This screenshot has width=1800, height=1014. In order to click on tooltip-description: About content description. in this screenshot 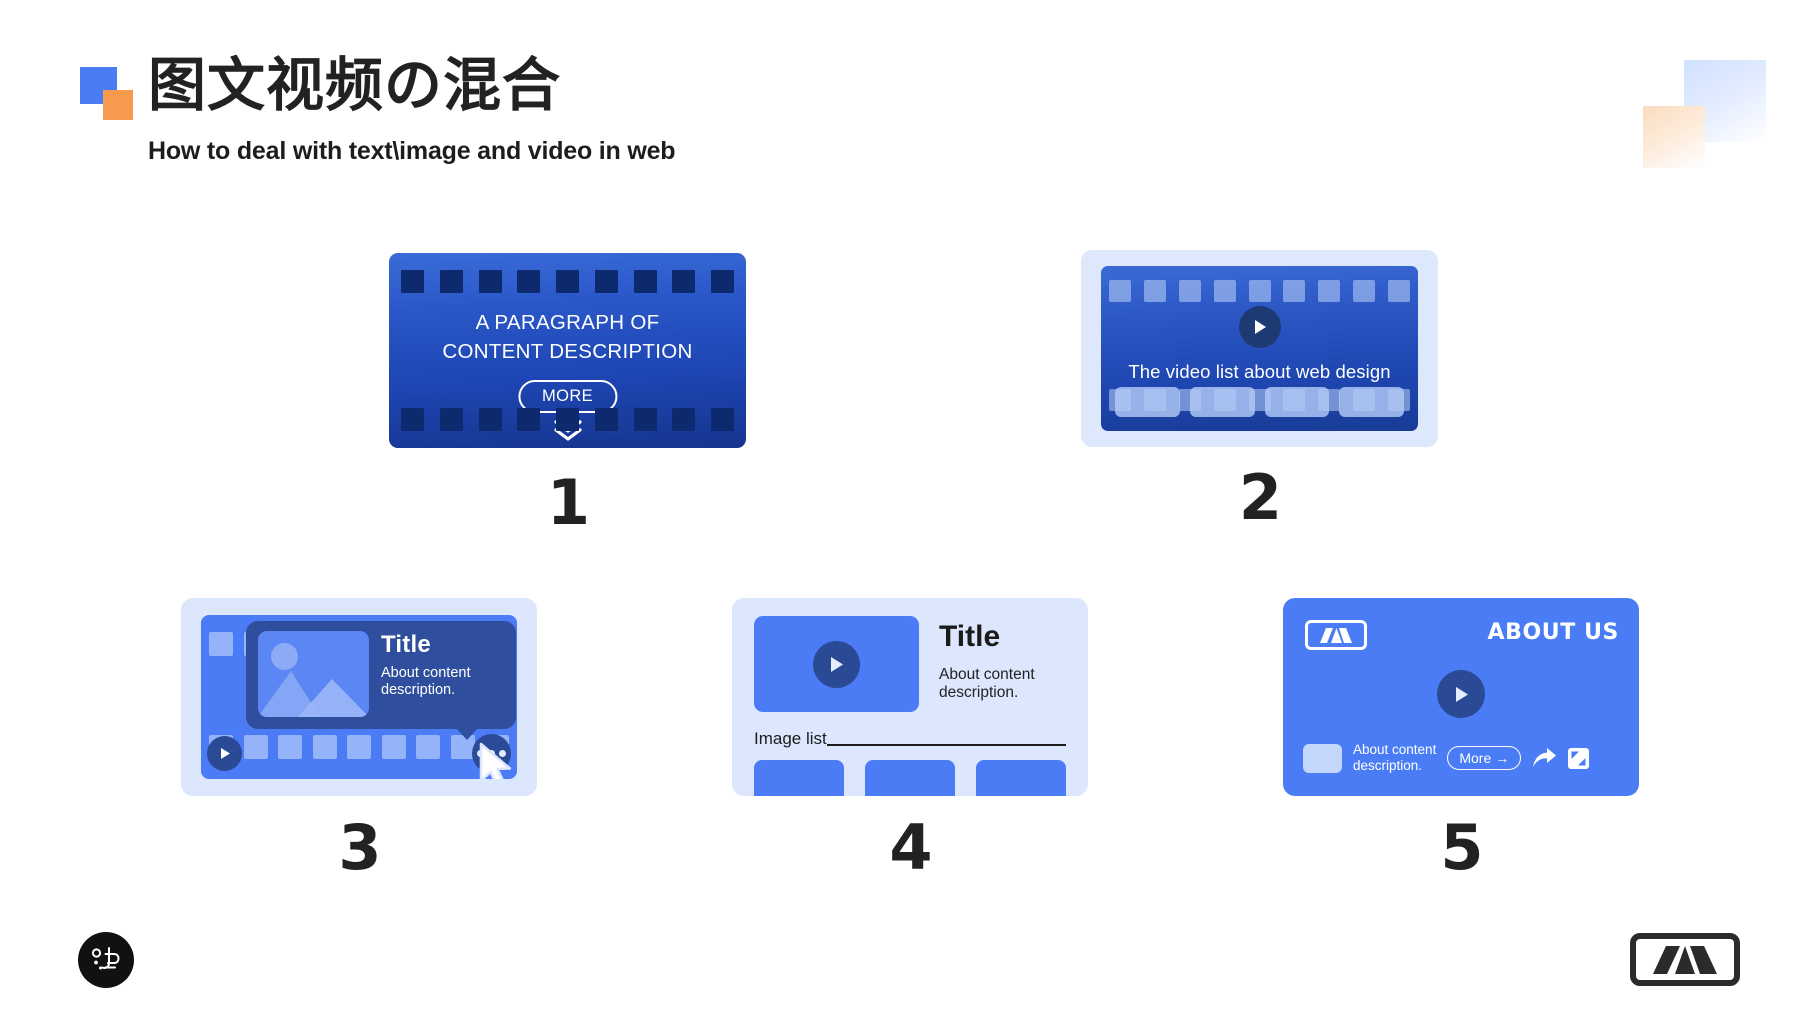, I will do `click(426, 681)`.